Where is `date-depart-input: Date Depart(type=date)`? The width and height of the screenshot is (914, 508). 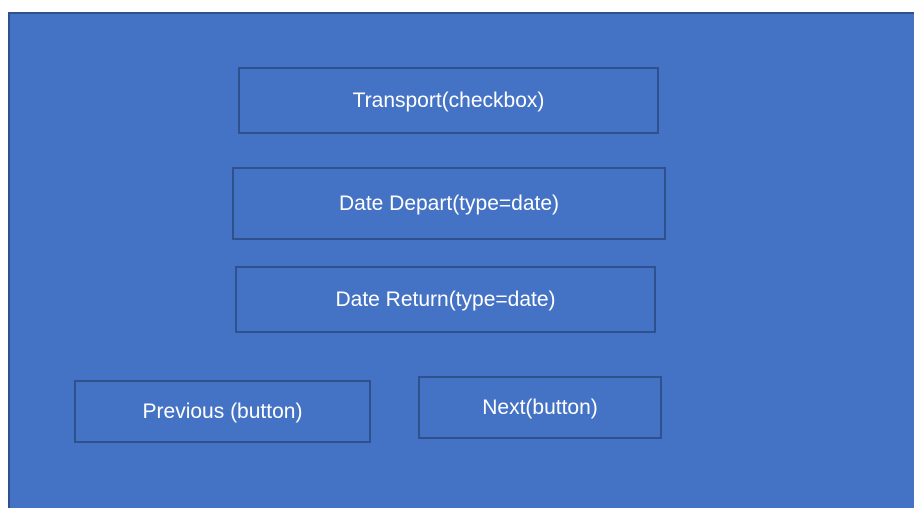
date-depart-input: Date Depart(type=date) is located at coordinates (449, 203).